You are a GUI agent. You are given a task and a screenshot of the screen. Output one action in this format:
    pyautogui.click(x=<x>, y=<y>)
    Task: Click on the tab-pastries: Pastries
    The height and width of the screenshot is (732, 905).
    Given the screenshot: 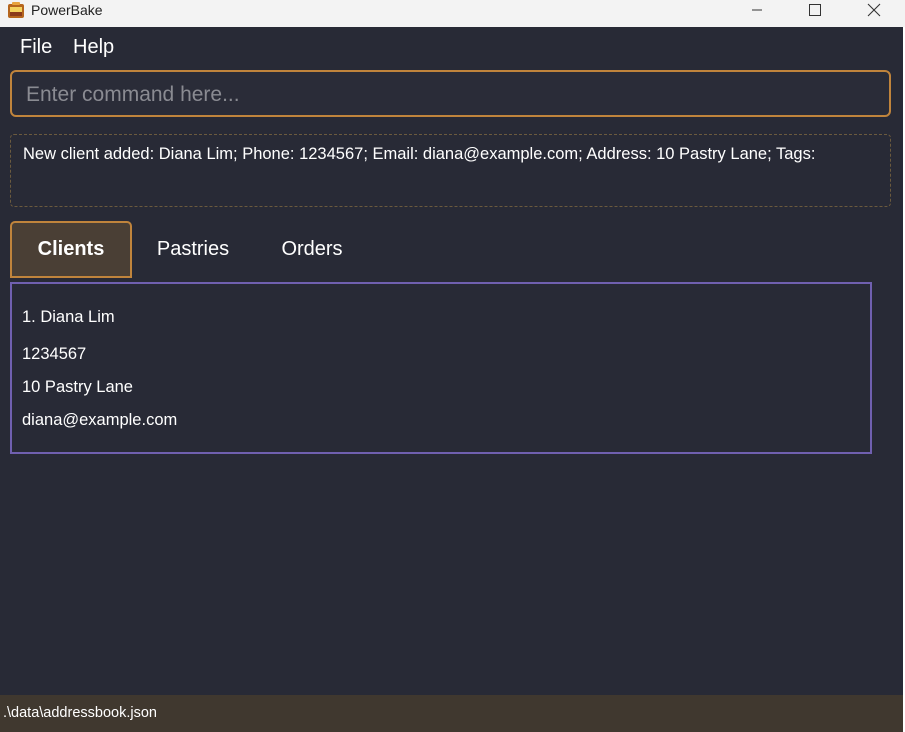 What is the action you would take?
    pyautogui.click(x=193, y=249)
    